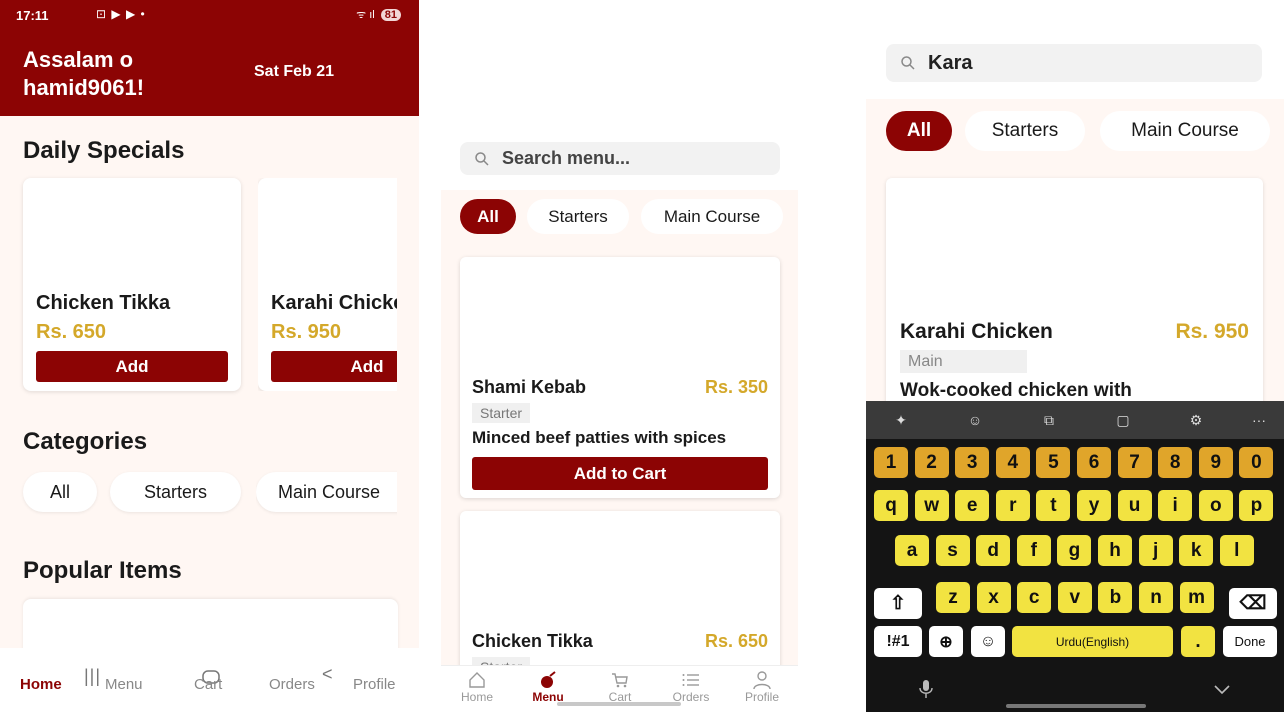 Image resolution: width=1284 pixels, height=712 pixels. I want to click on space-key: Urdu(English), so click(1092, 641).